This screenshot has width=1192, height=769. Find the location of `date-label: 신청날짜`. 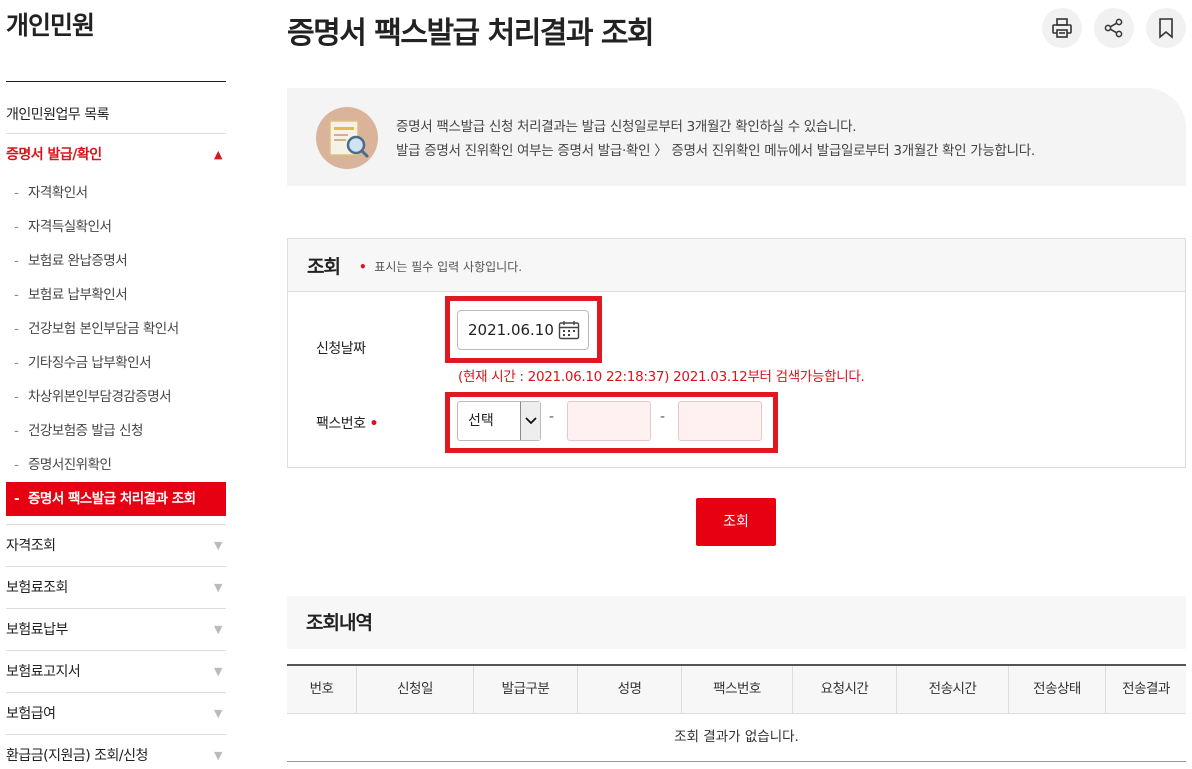

date-label: 신청날짜 is located at coordinates (341, 349).